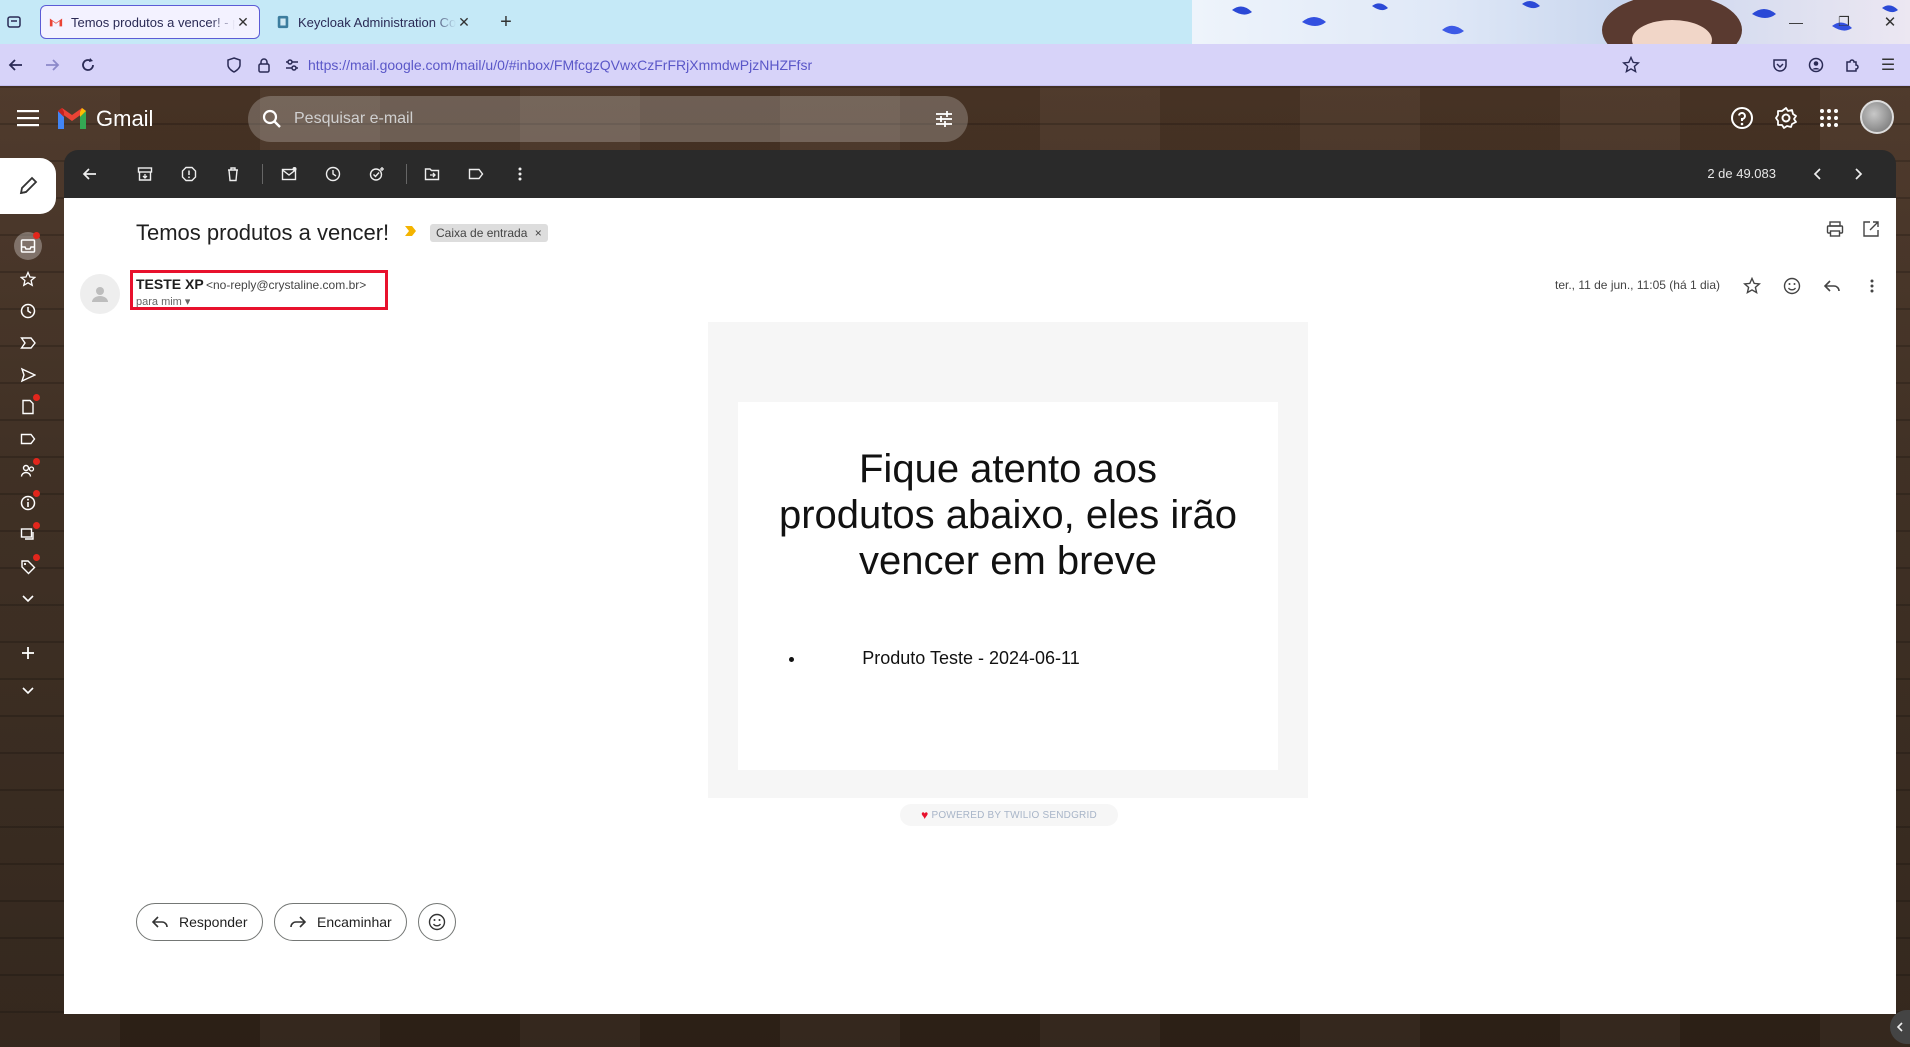  I want to click on apps-grid-icon, so click(1829, 118).